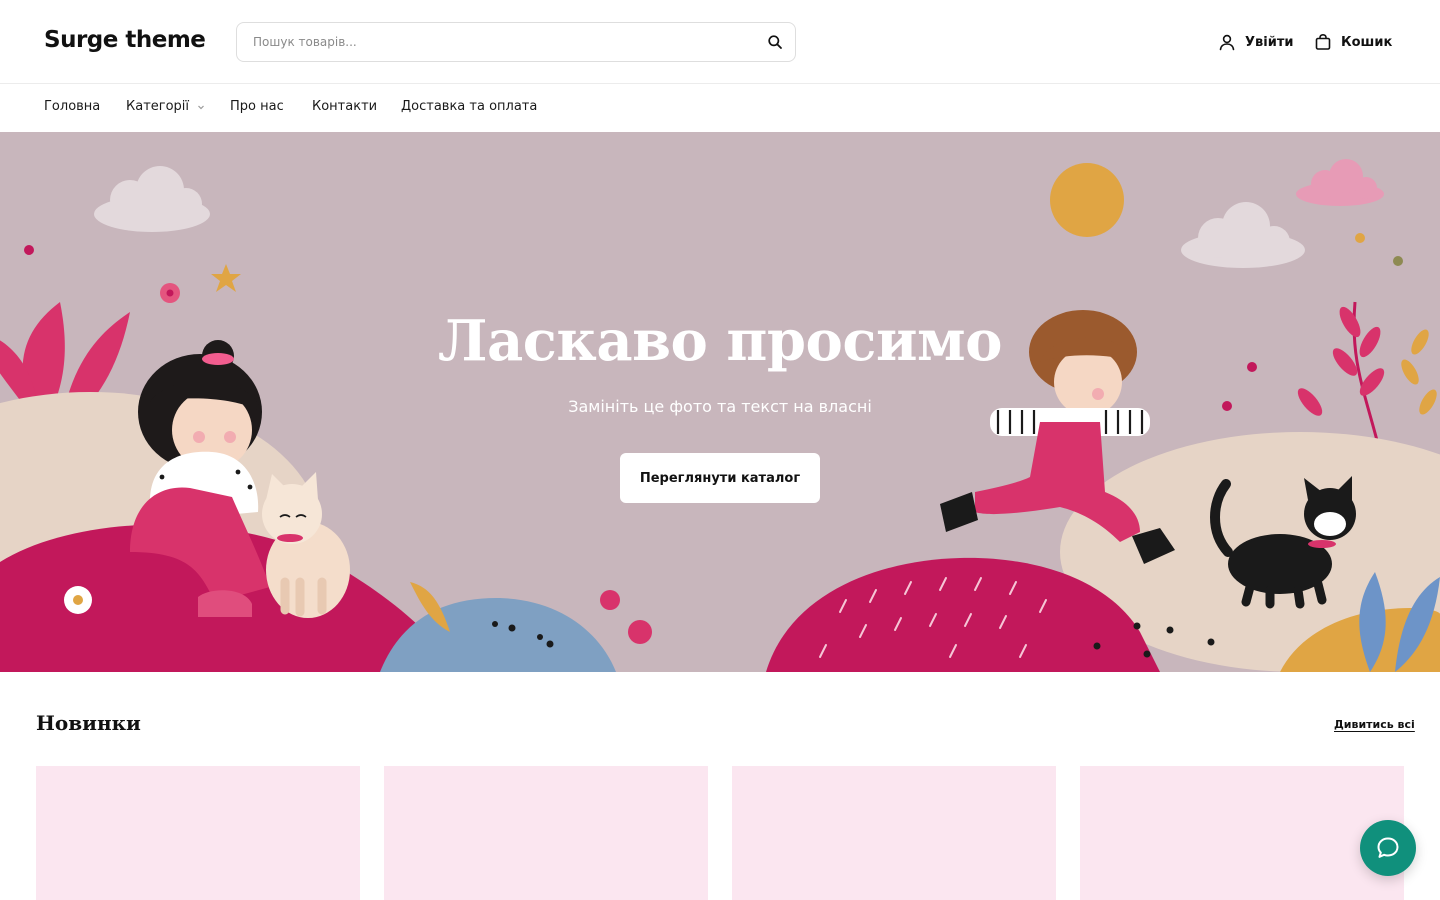 The width and height of the screenshot is (1440, 900). Describe the element at coordinates (125, 40) in the screenshot. I see `store-logo: Surge theme` at that location.